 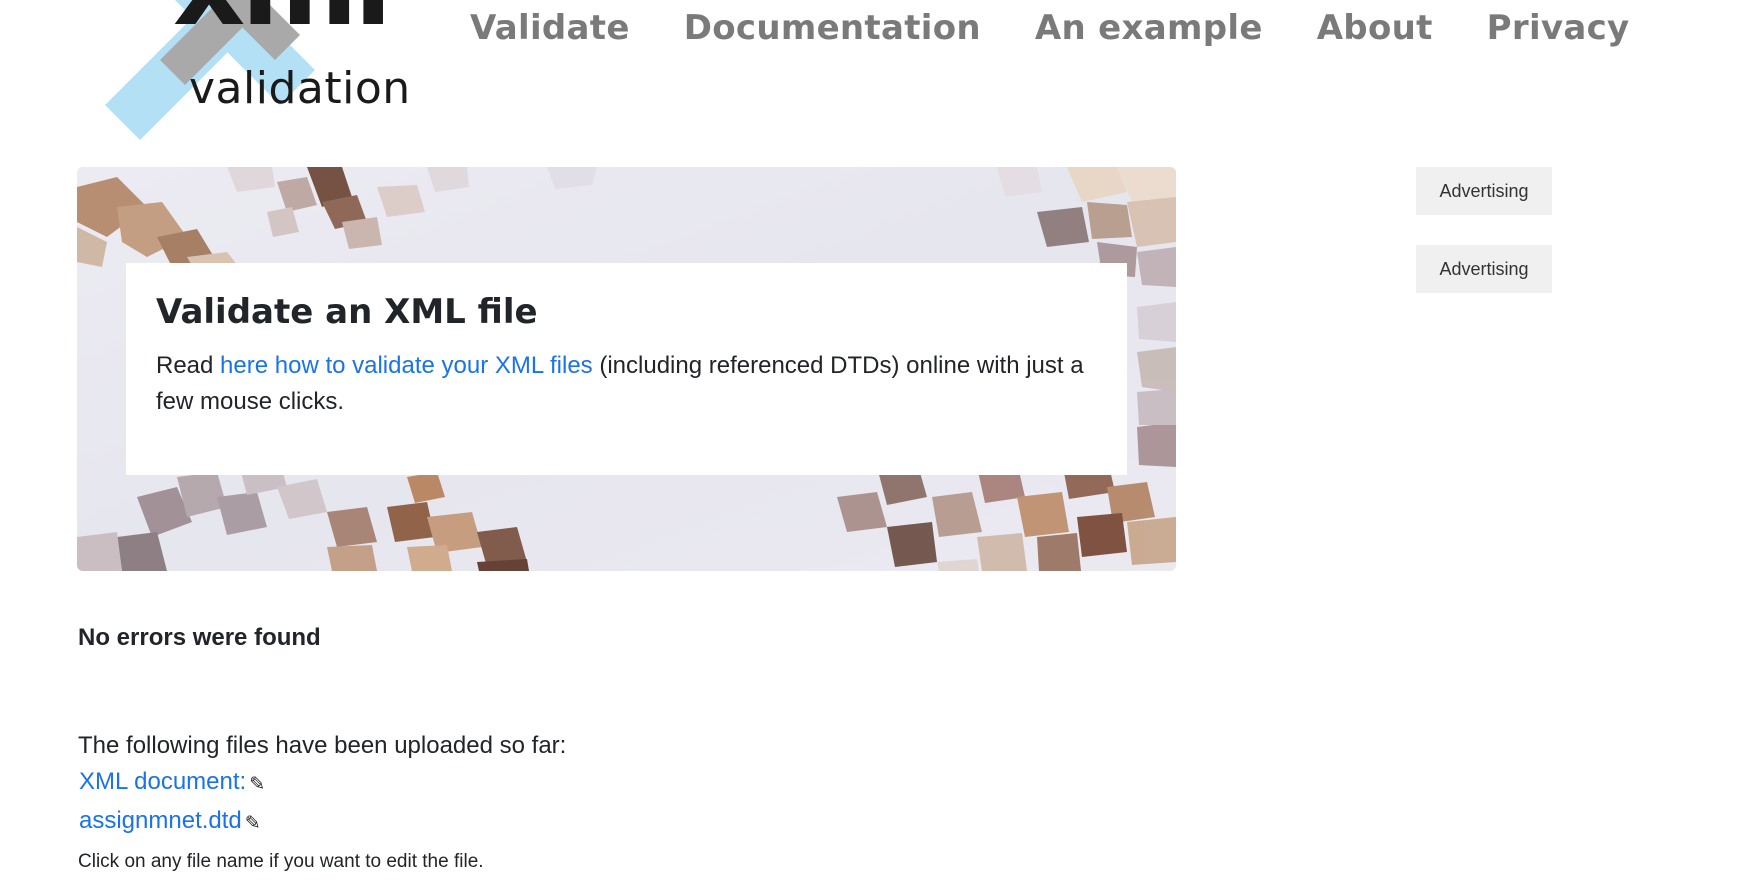 I want to click on logo-mark: xml, so click(x=282, y=21).